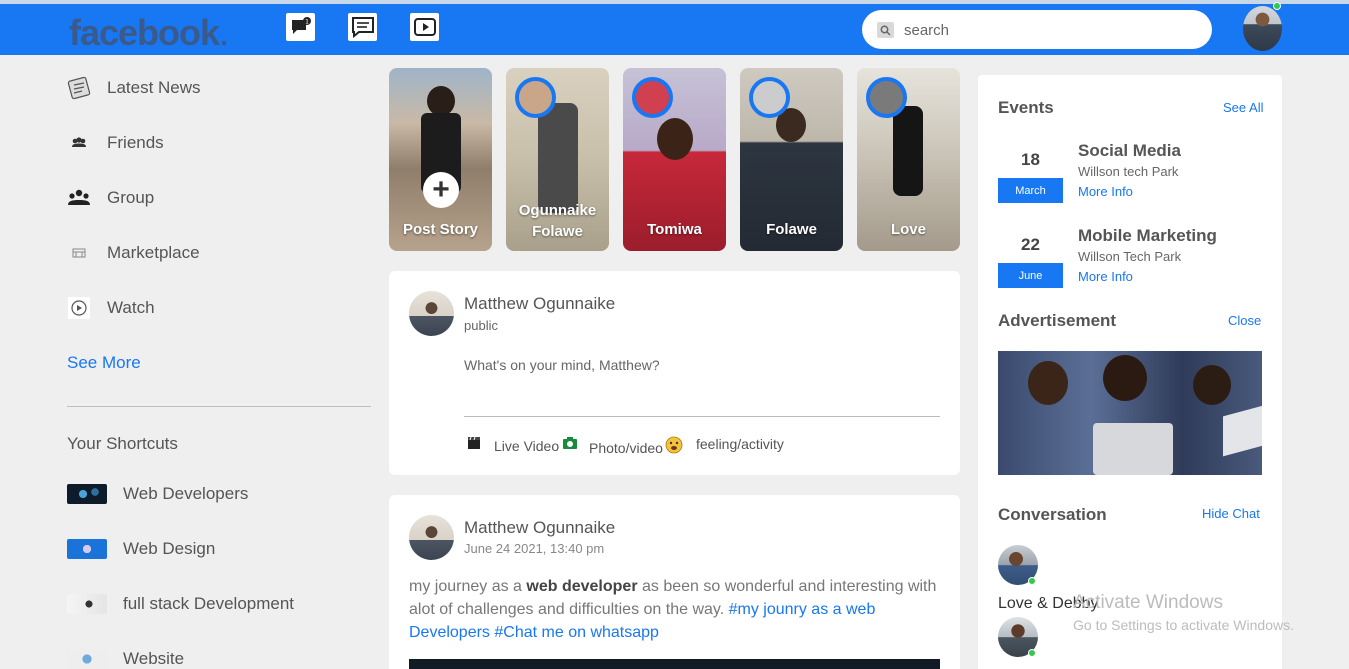 The image size is (1349, 669). What do you see at coordinates (702, 416) in the screenshot?
I see `composer-divider` at bounding box center [702, 416].